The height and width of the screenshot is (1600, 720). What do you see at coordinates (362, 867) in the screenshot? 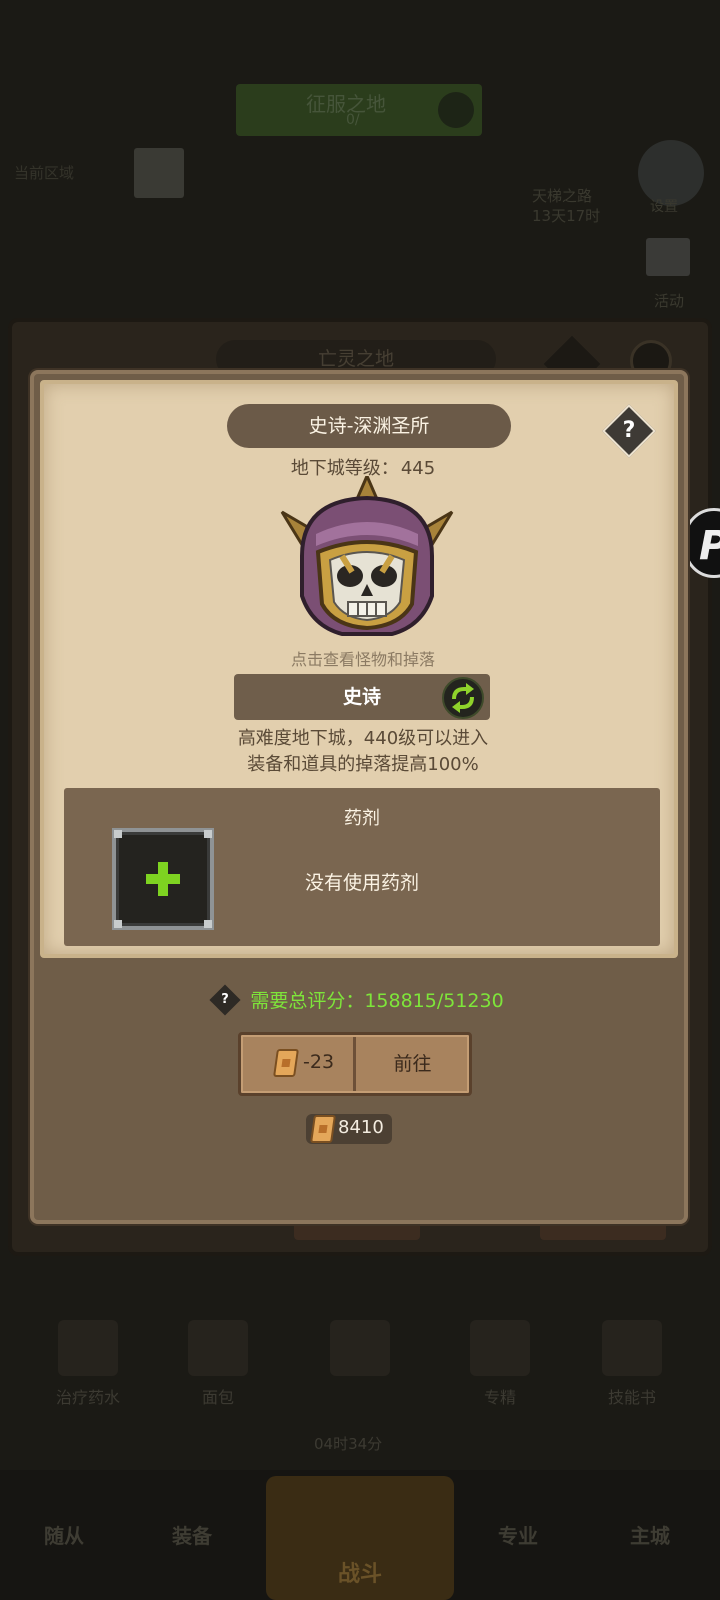
I see `potion-section: 药剂 没有使用药剂` at bounding box center [362, 867].